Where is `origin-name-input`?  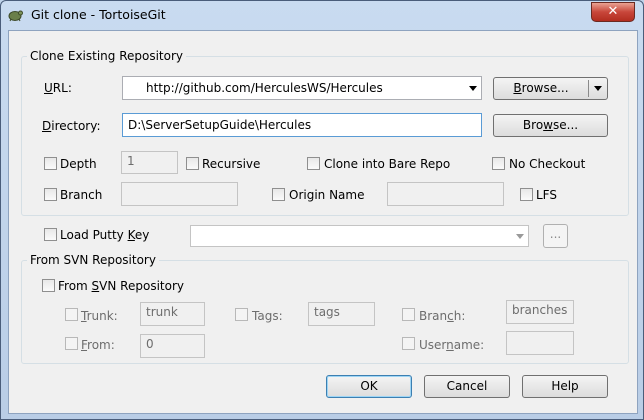 origin-name-input is located at coordinates (445, 194).